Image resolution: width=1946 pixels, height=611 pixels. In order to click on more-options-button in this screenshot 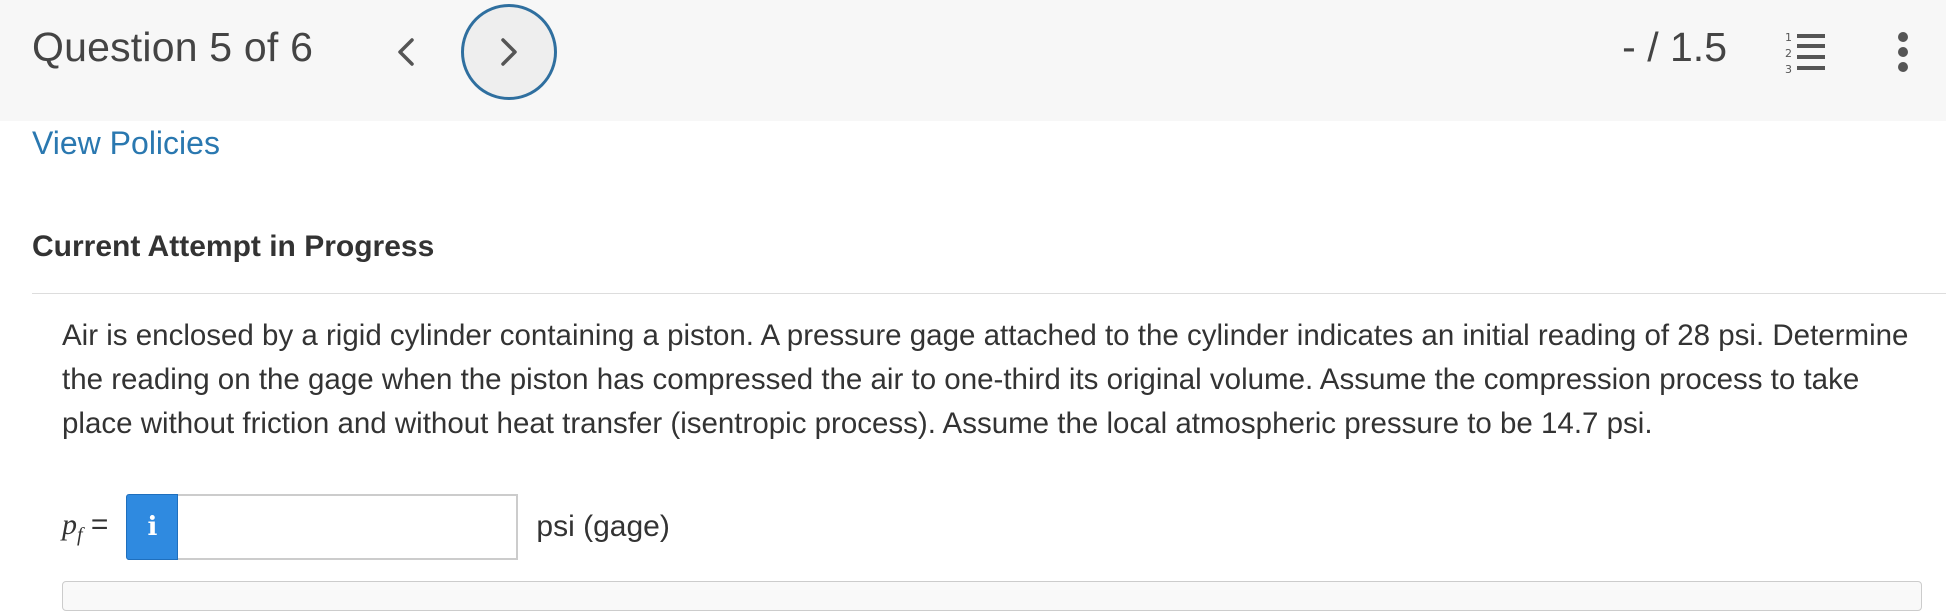, I will do `click(1903, 52)`.